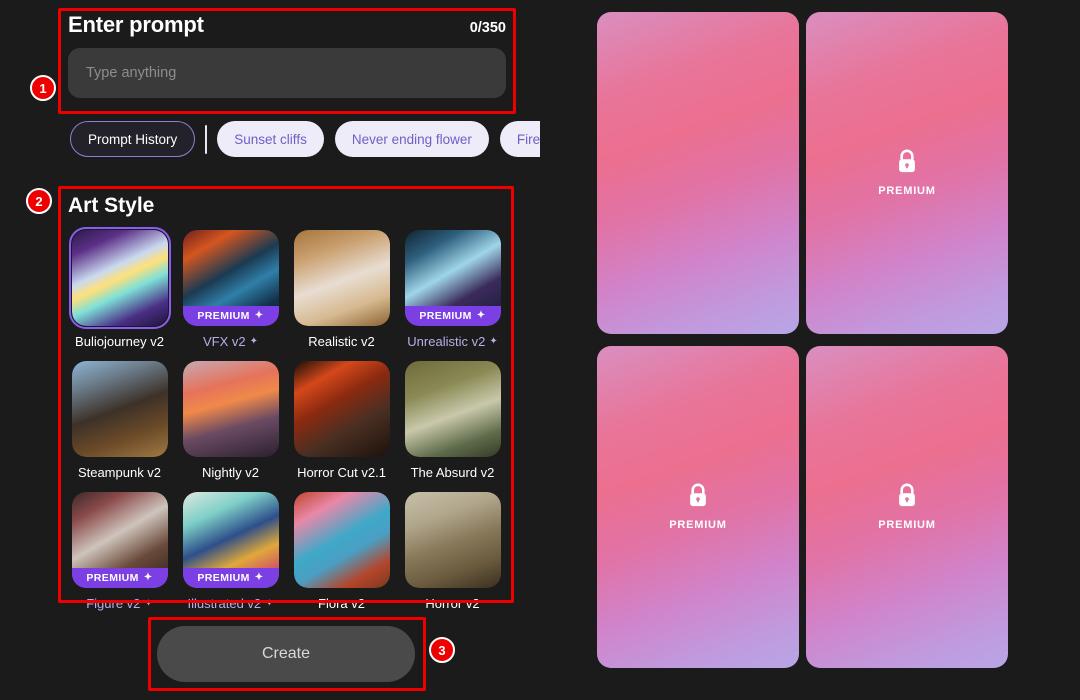  What do you see at coordinates (286, 654) in the screenshot?
I see `create-button: Create` at bounding box center [286, 654].